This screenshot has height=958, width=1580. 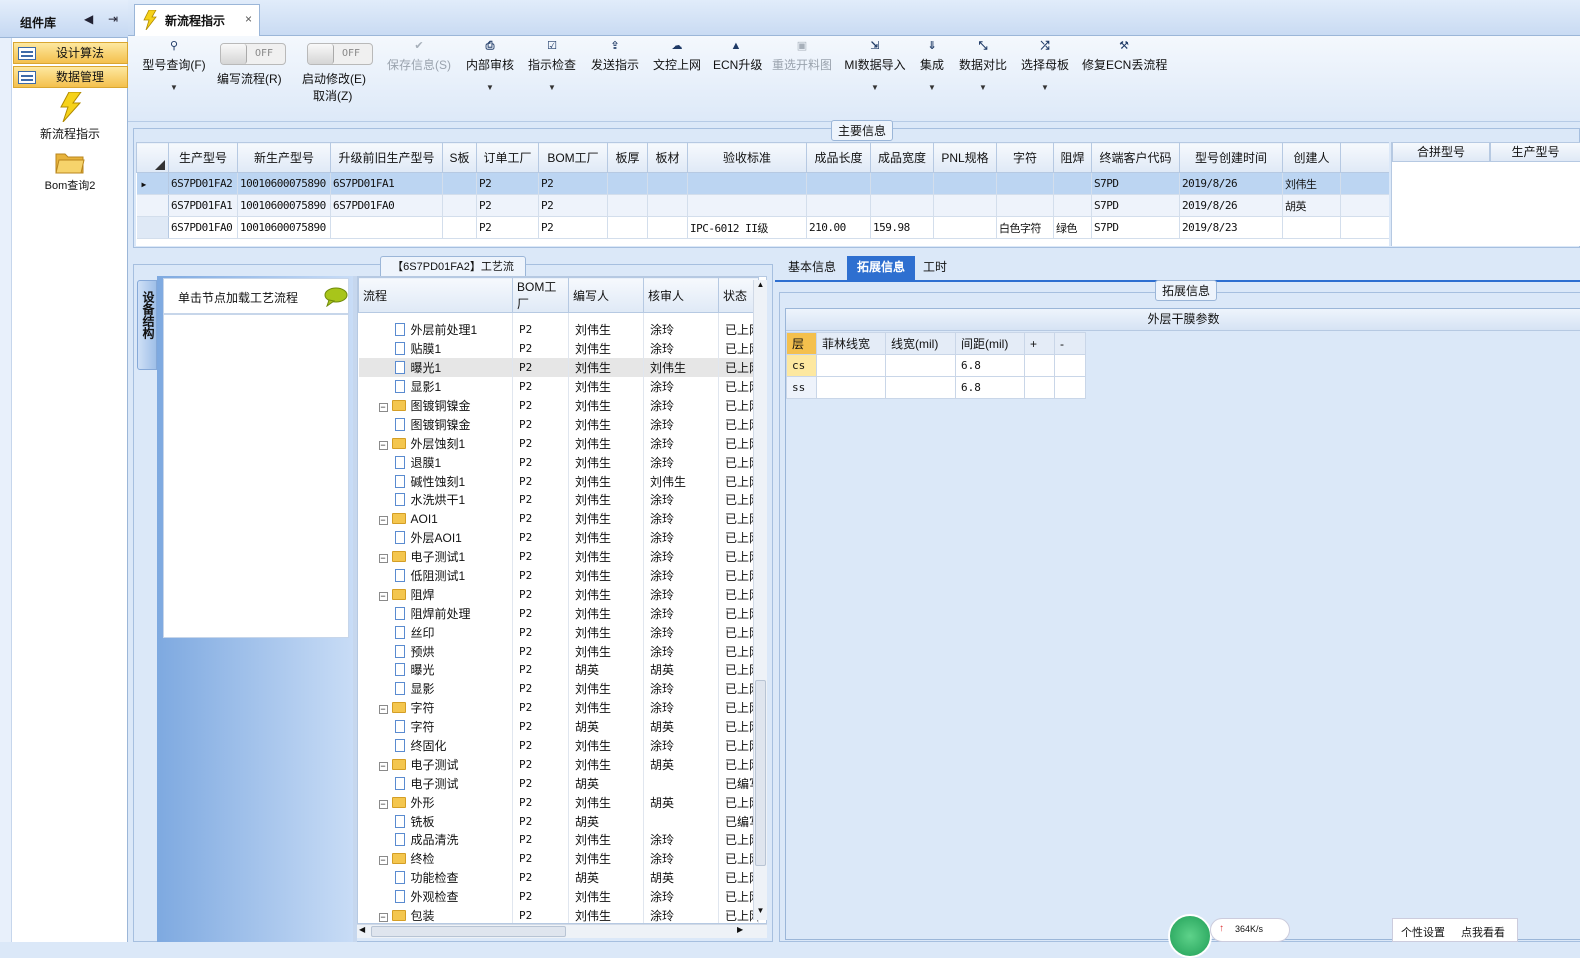 I want to click on process-row: 预烘 P2 刘伟生 涂玲 已上网, so click(x=558, y=651).